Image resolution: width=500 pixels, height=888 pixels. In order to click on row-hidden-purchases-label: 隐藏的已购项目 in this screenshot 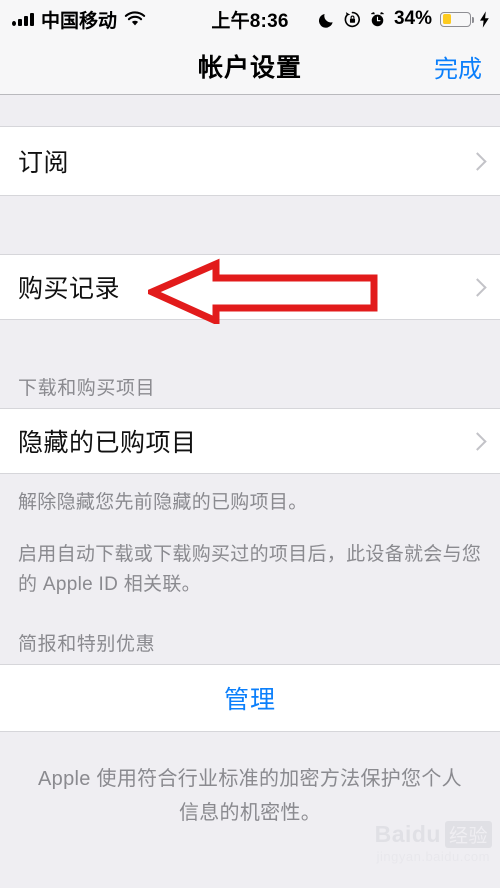, I will do `click(107, 443)`.